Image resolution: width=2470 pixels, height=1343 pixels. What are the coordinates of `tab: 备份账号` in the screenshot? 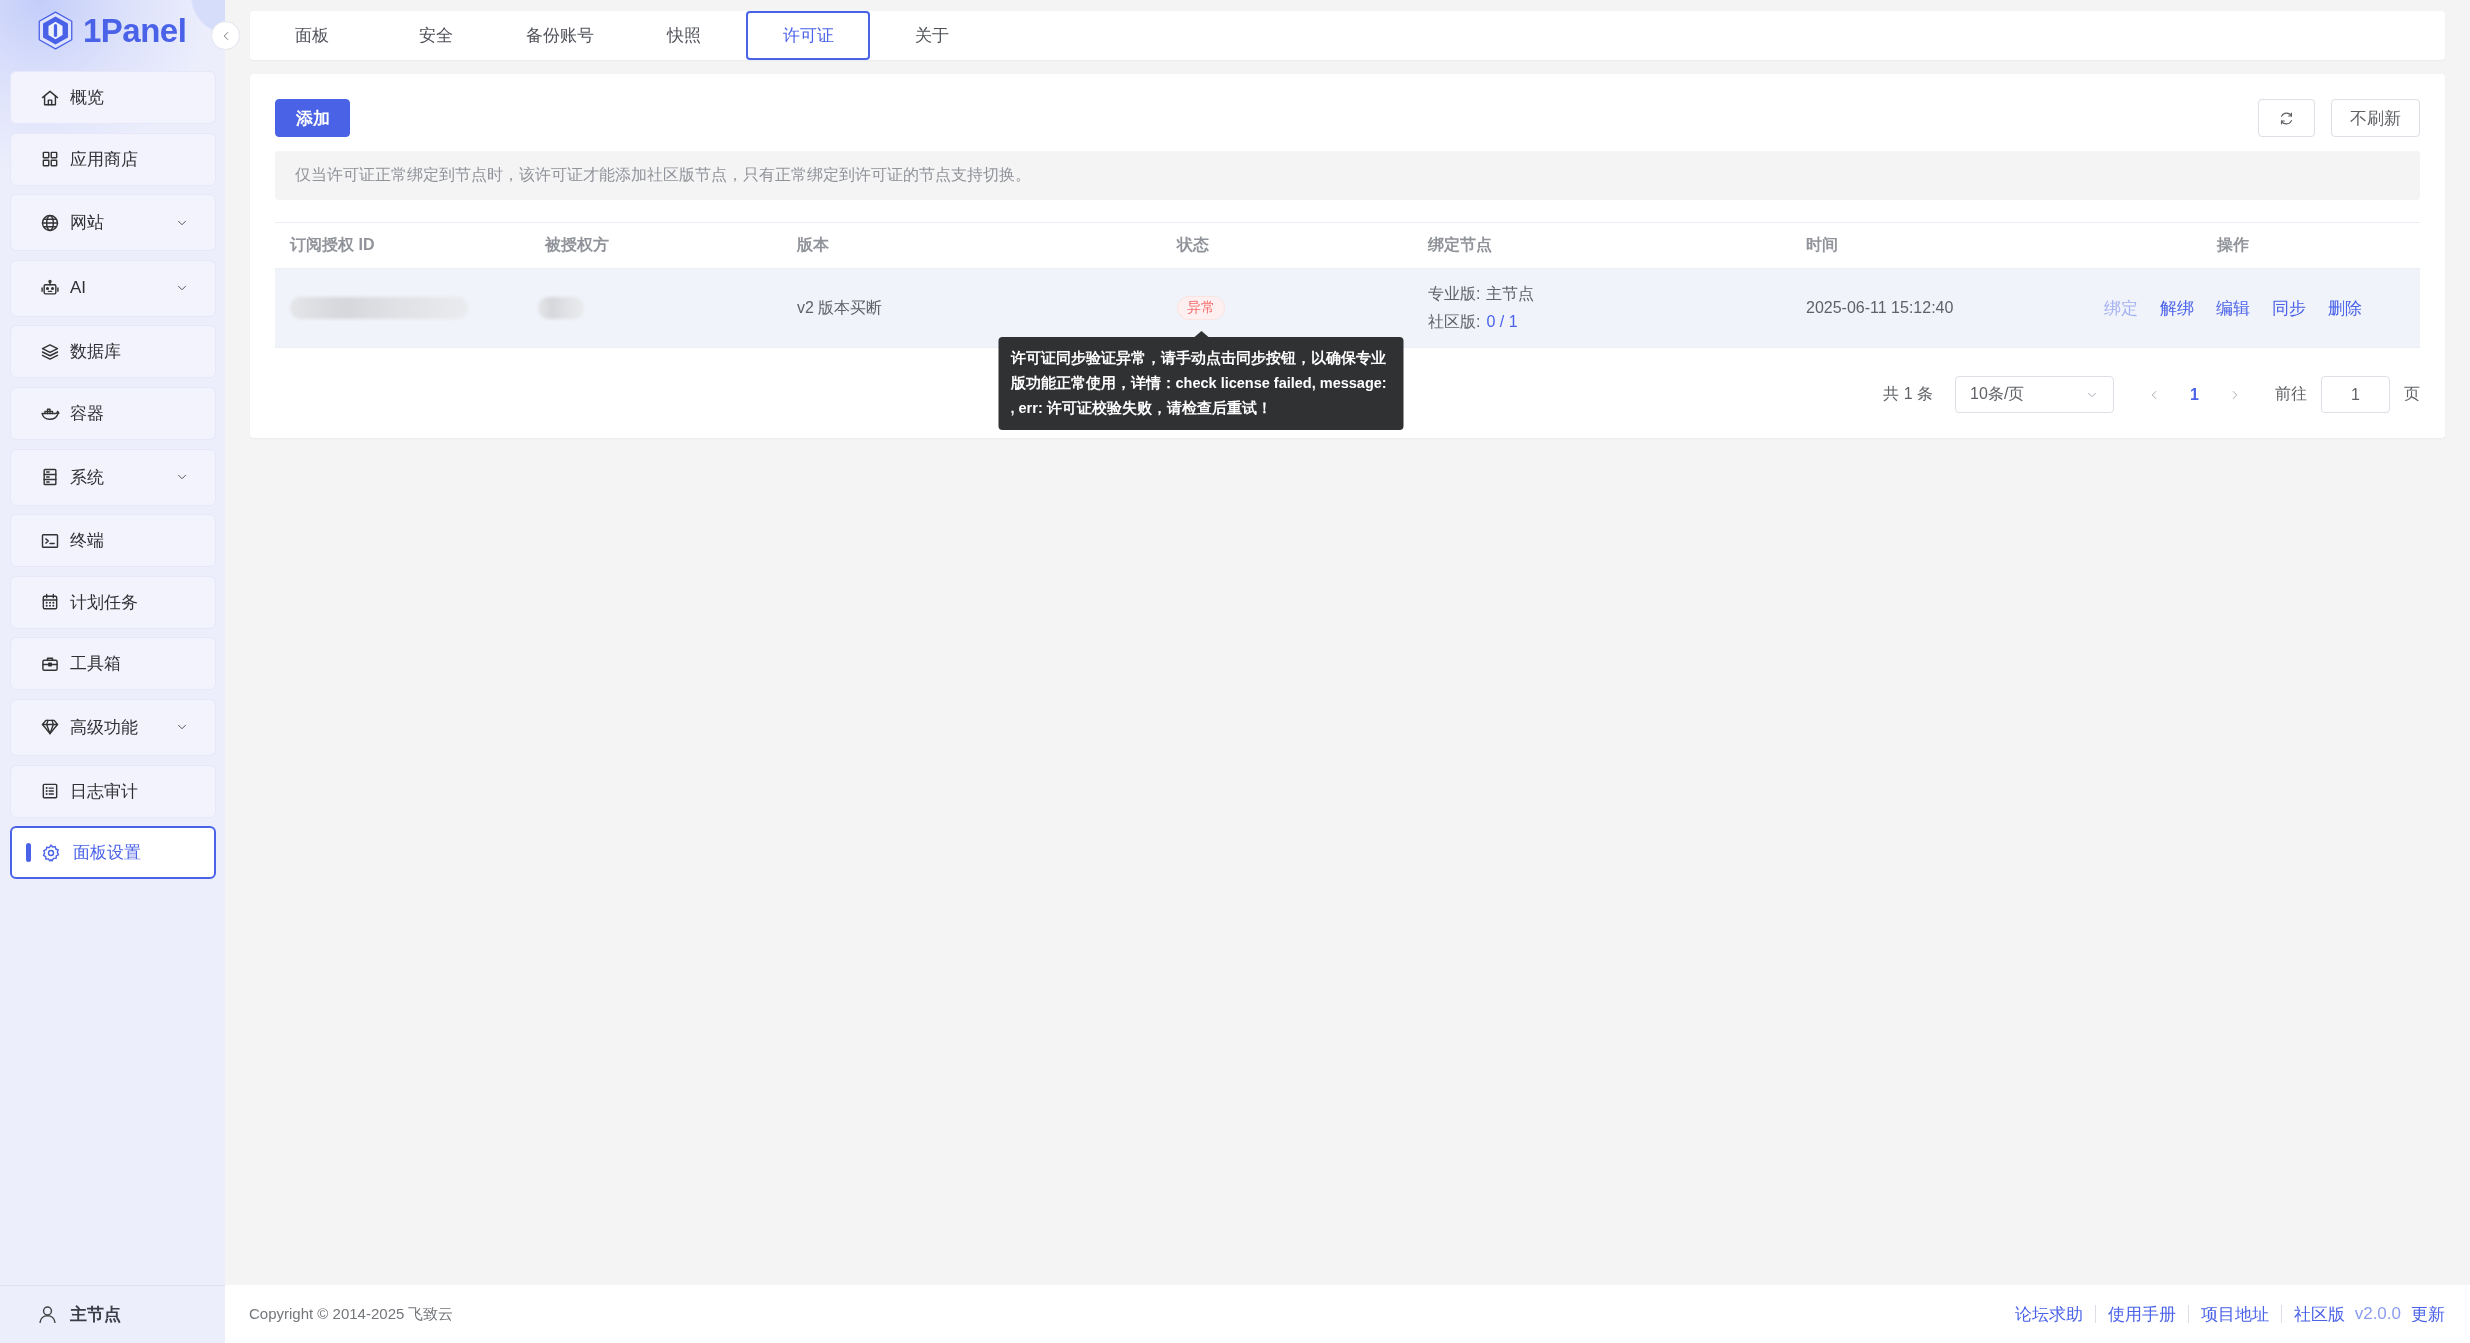 It's located at (560, 35).